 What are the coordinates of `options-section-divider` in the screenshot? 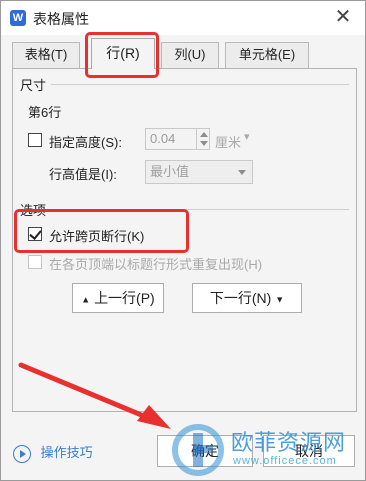 It's located at (200, 209).